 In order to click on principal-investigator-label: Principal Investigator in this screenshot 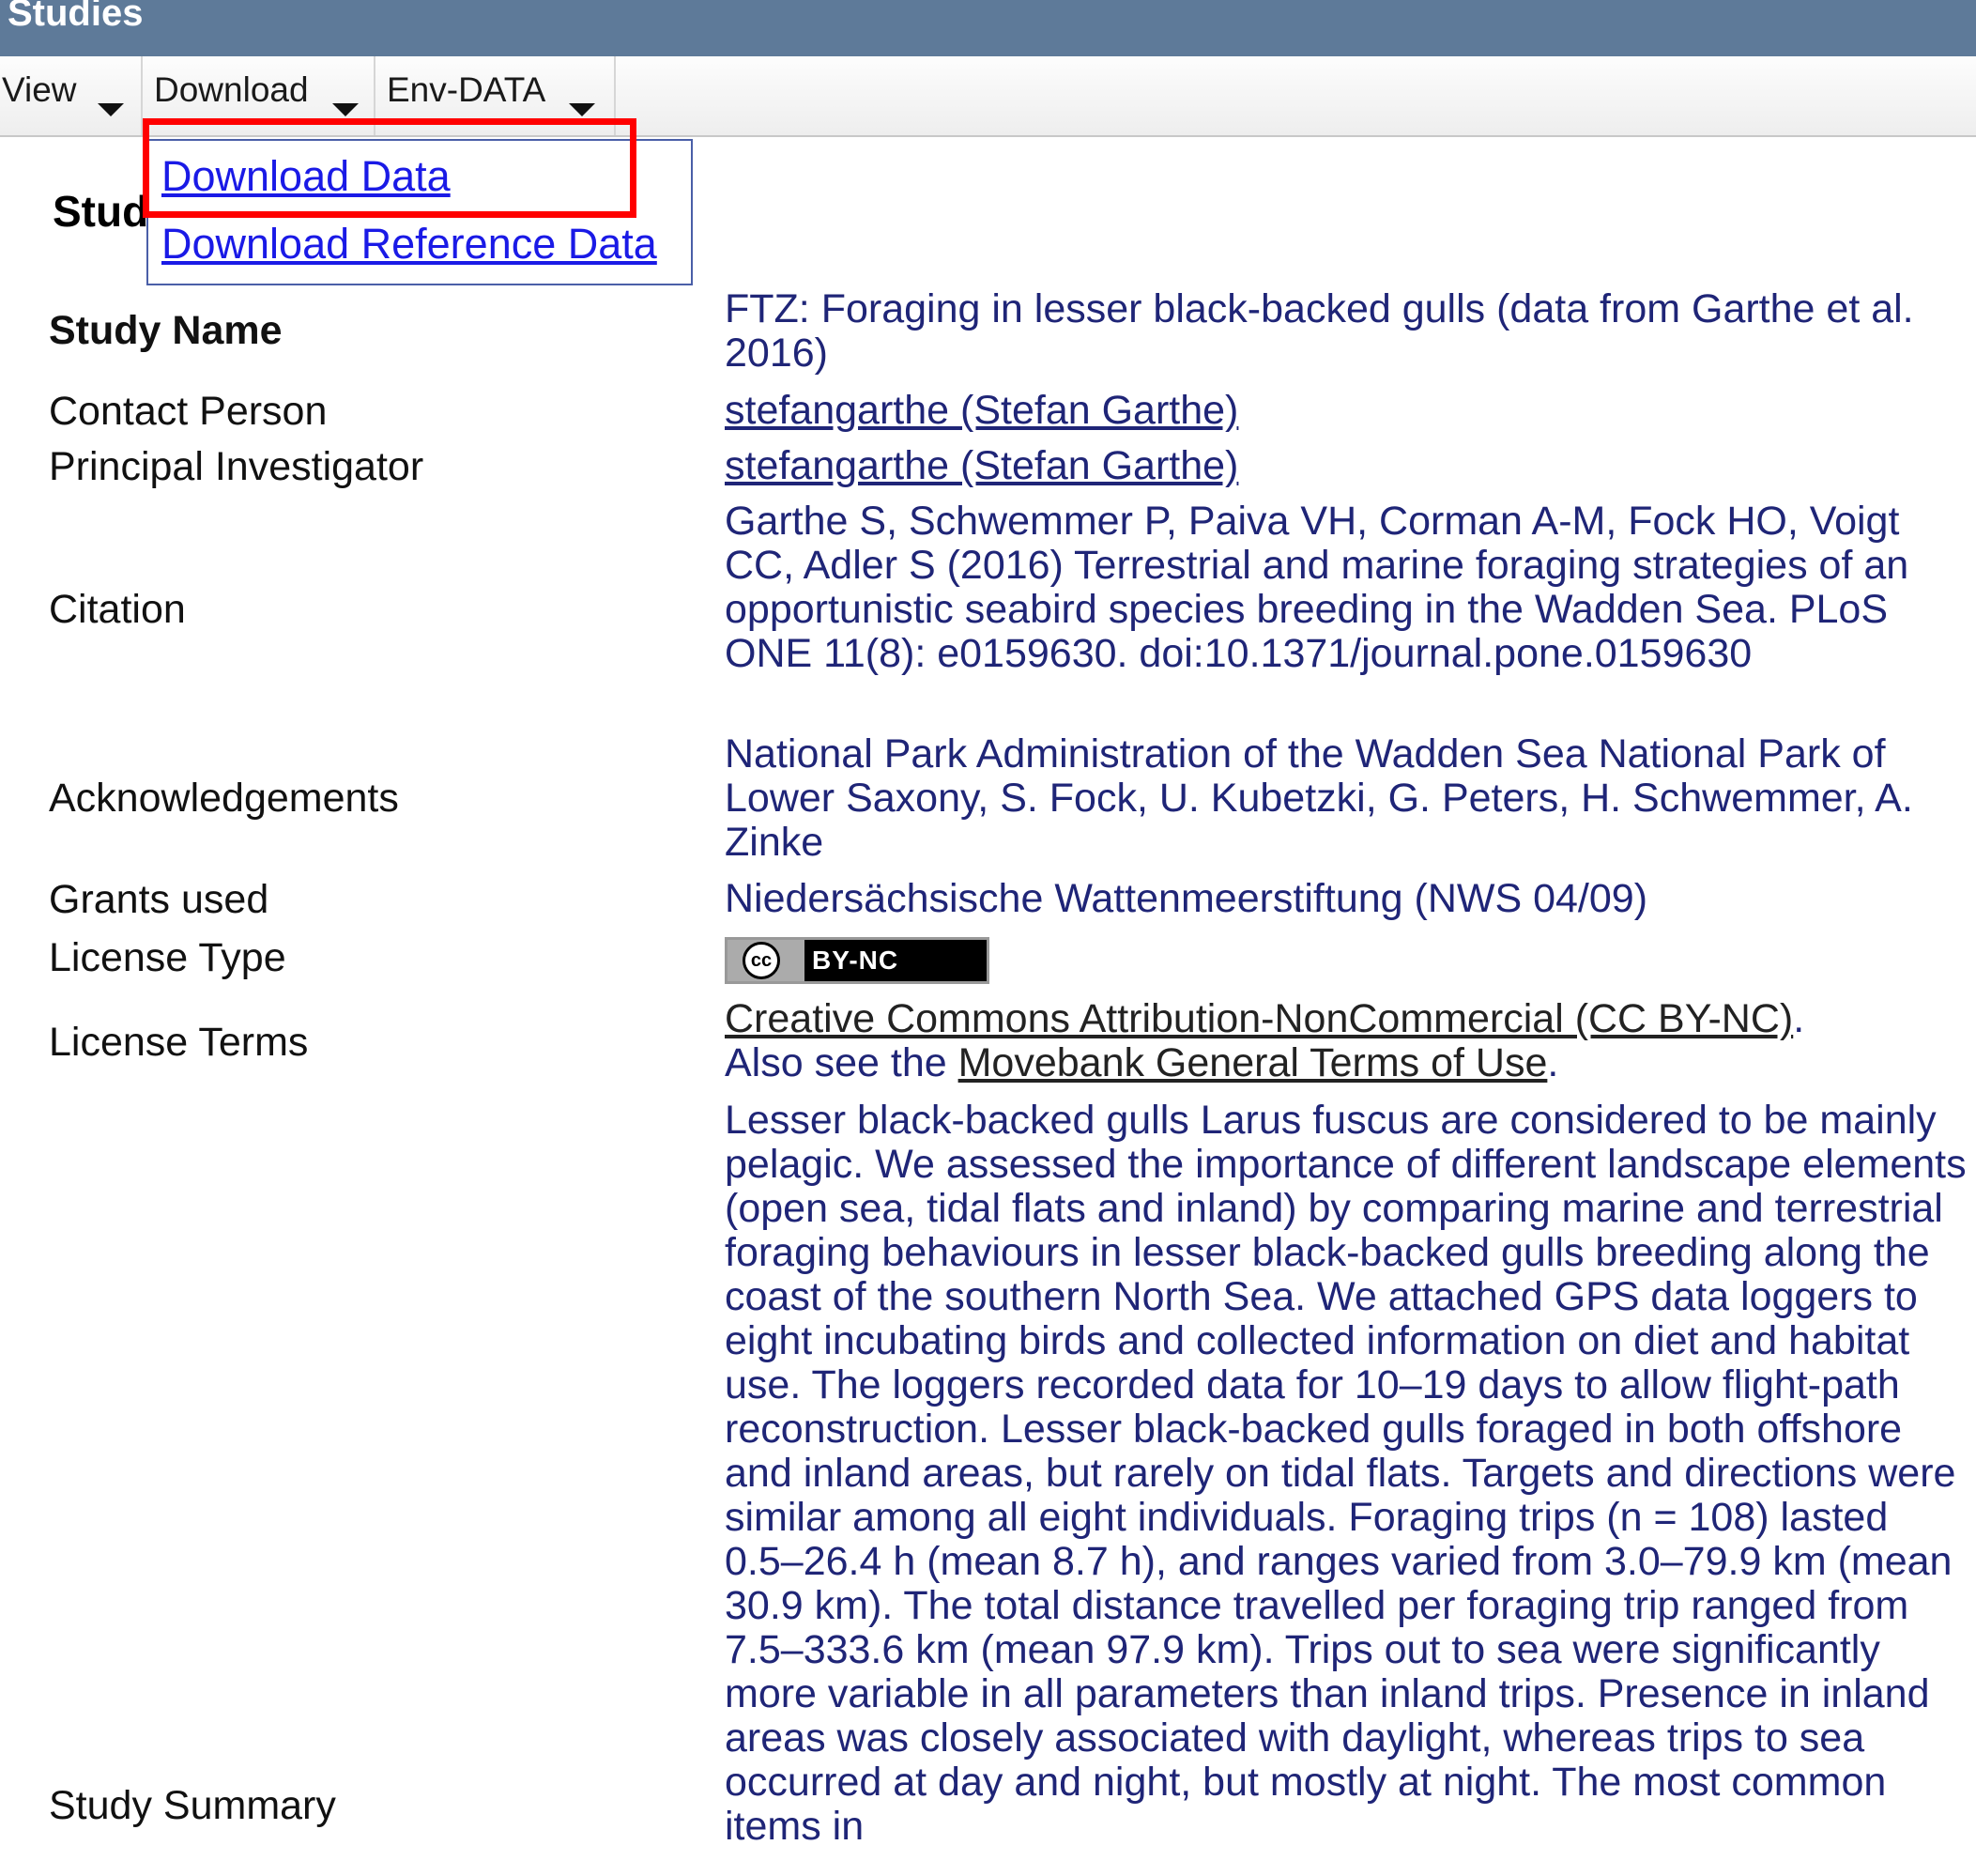, I will do `click(236, 466)`.